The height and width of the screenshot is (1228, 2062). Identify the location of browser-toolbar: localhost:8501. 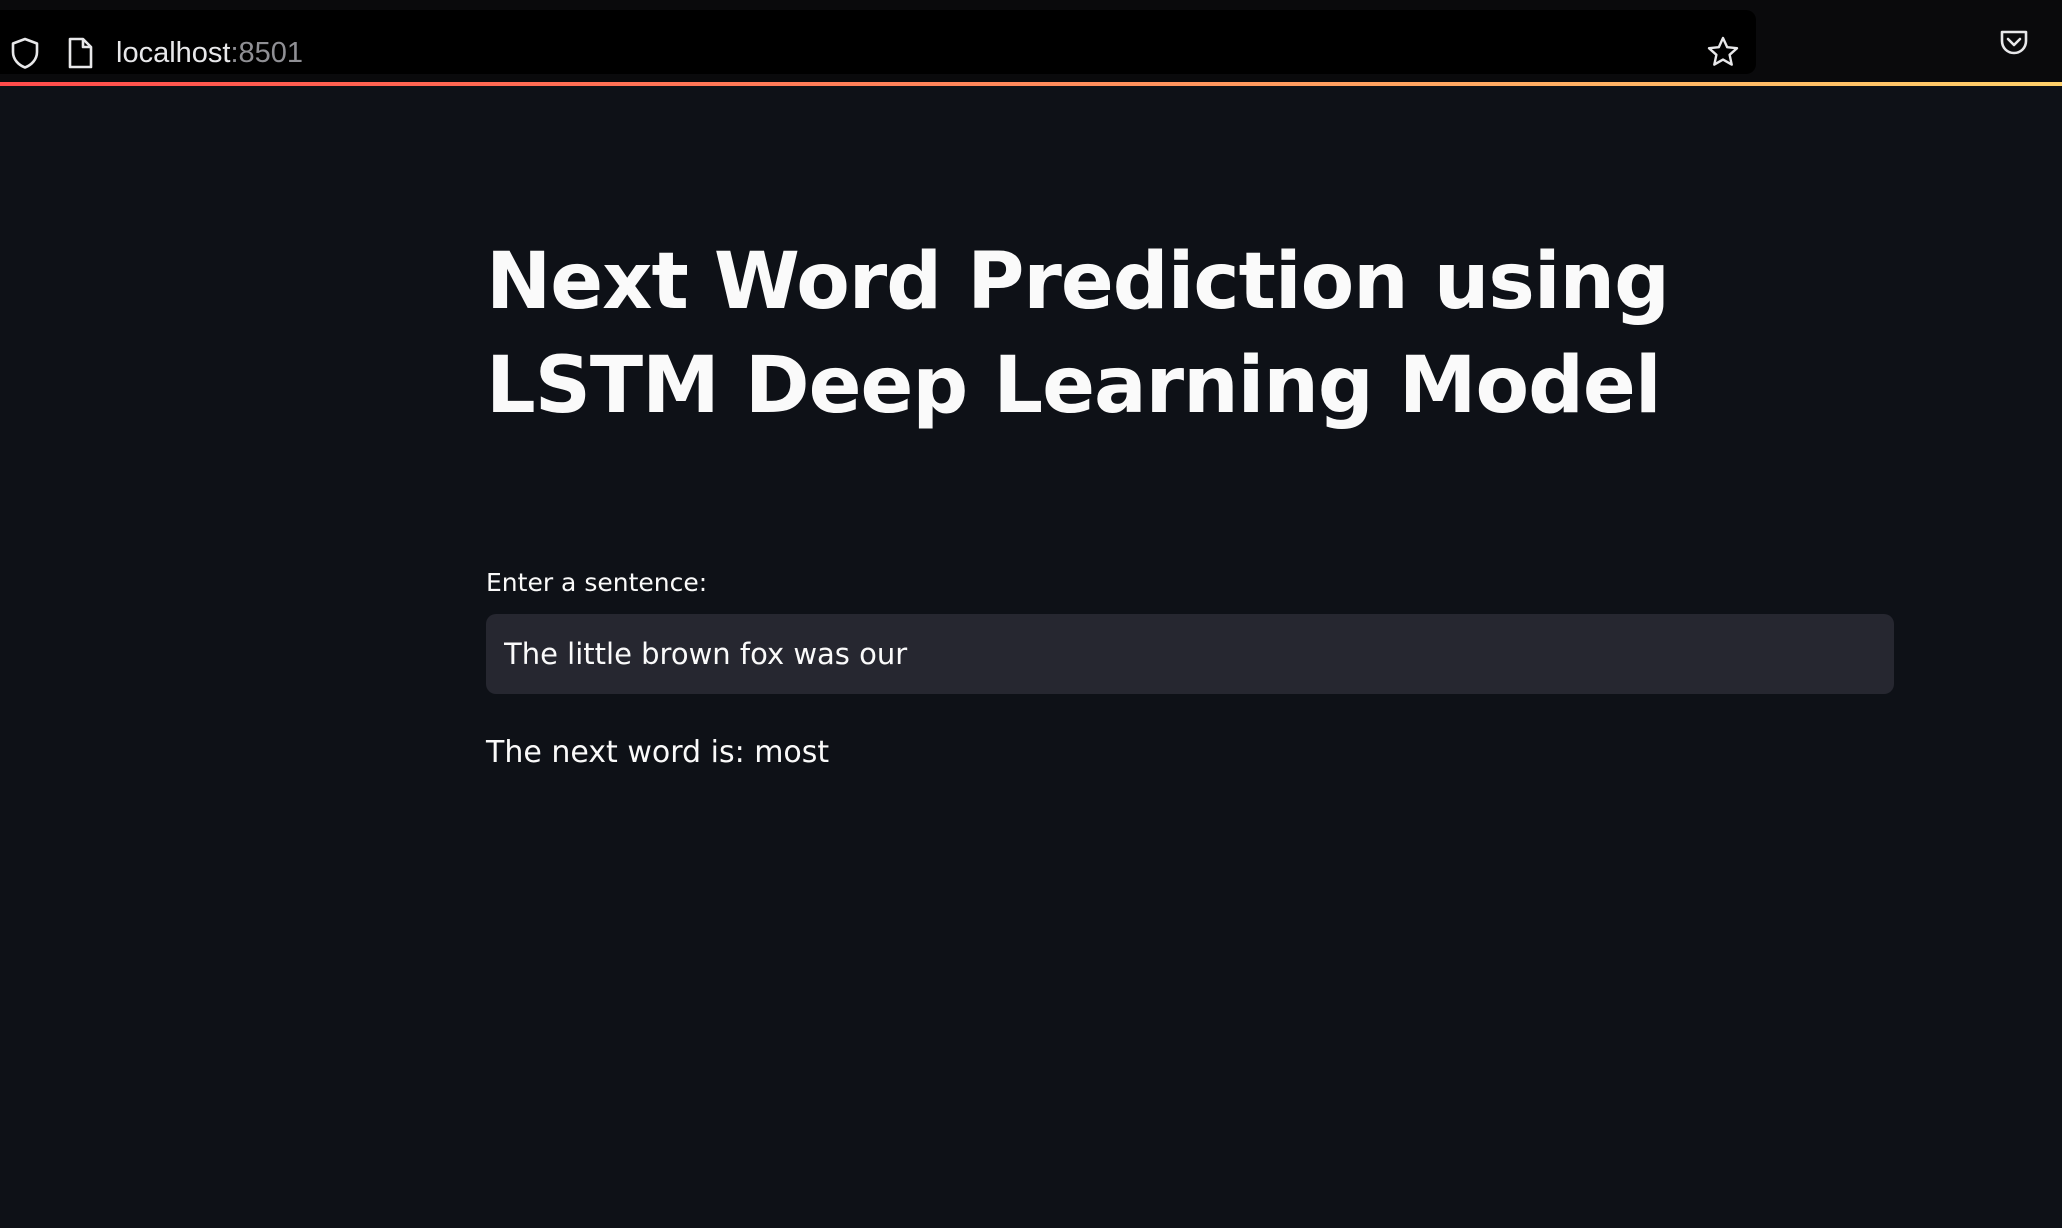
(1031, 42).